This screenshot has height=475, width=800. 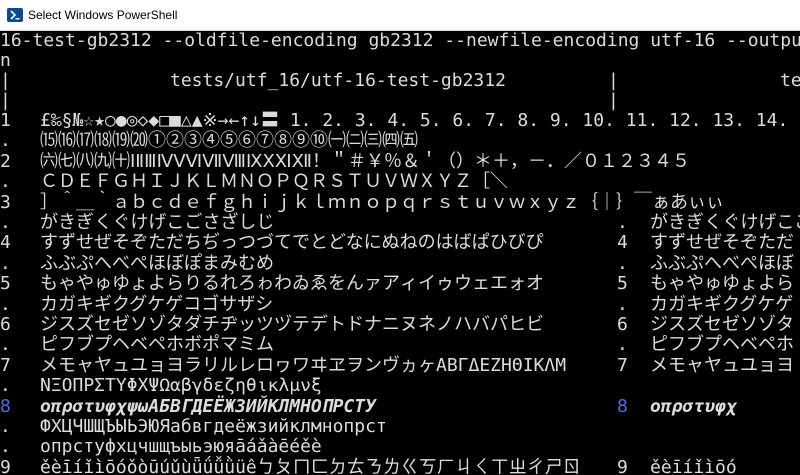 What do you see at coordinates (722, 365) in the screenshot?
I see `right-content: メモャヤュユョヨ` at bounding box center [722, 365].